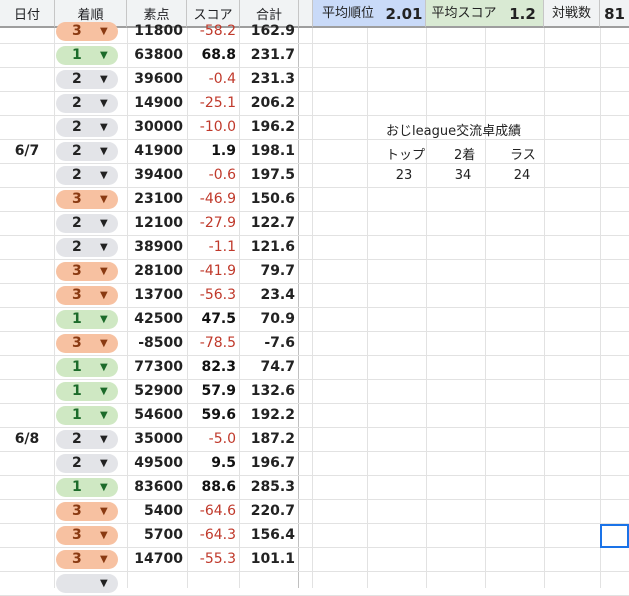 The width and height of the screenshot is (629, 596). Describe the element at coordinates (157, 247) in the screenshot. I see `raw-points-cell: 38900` at that location.